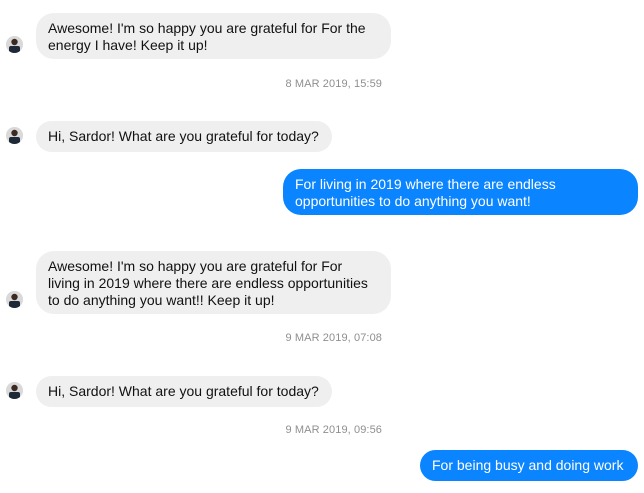 The height and width of the screenshot is (493, 644). Describe the element at coordinates (529, 465) in the screenshot. I see `outgoing-message: For being busy and doing work` at that location.